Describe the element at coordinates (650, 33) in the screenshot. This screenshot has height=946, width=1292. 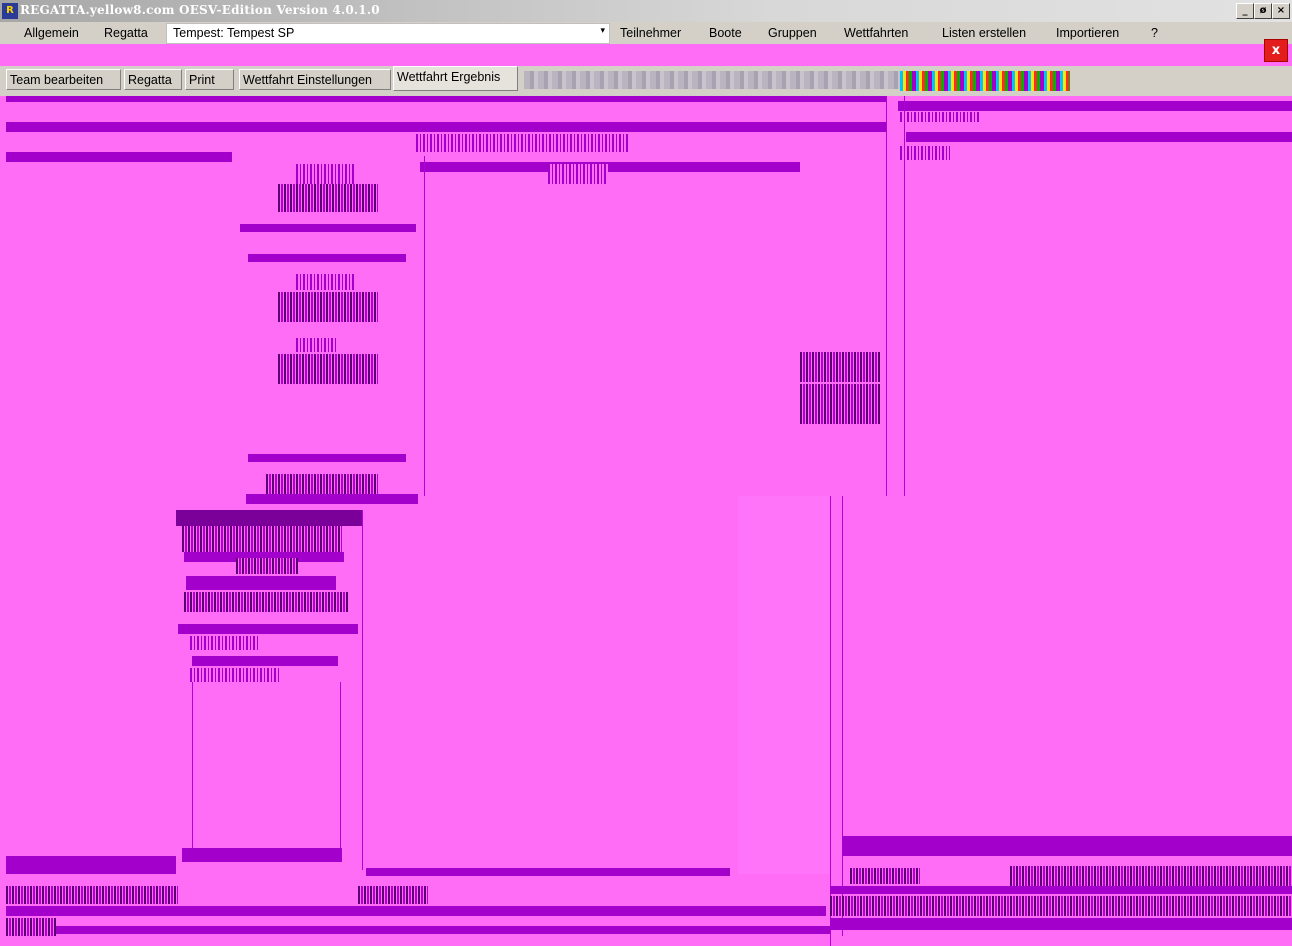
I see `menu-teilnehmer: Teilnehmer` at that location.